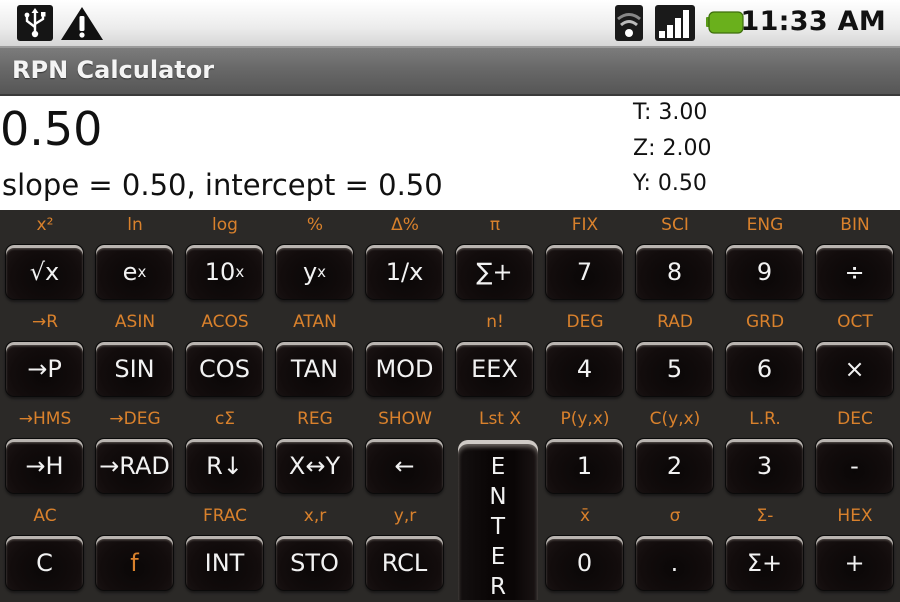  I want to click on digit-5-label: 5, so click(674, 369).